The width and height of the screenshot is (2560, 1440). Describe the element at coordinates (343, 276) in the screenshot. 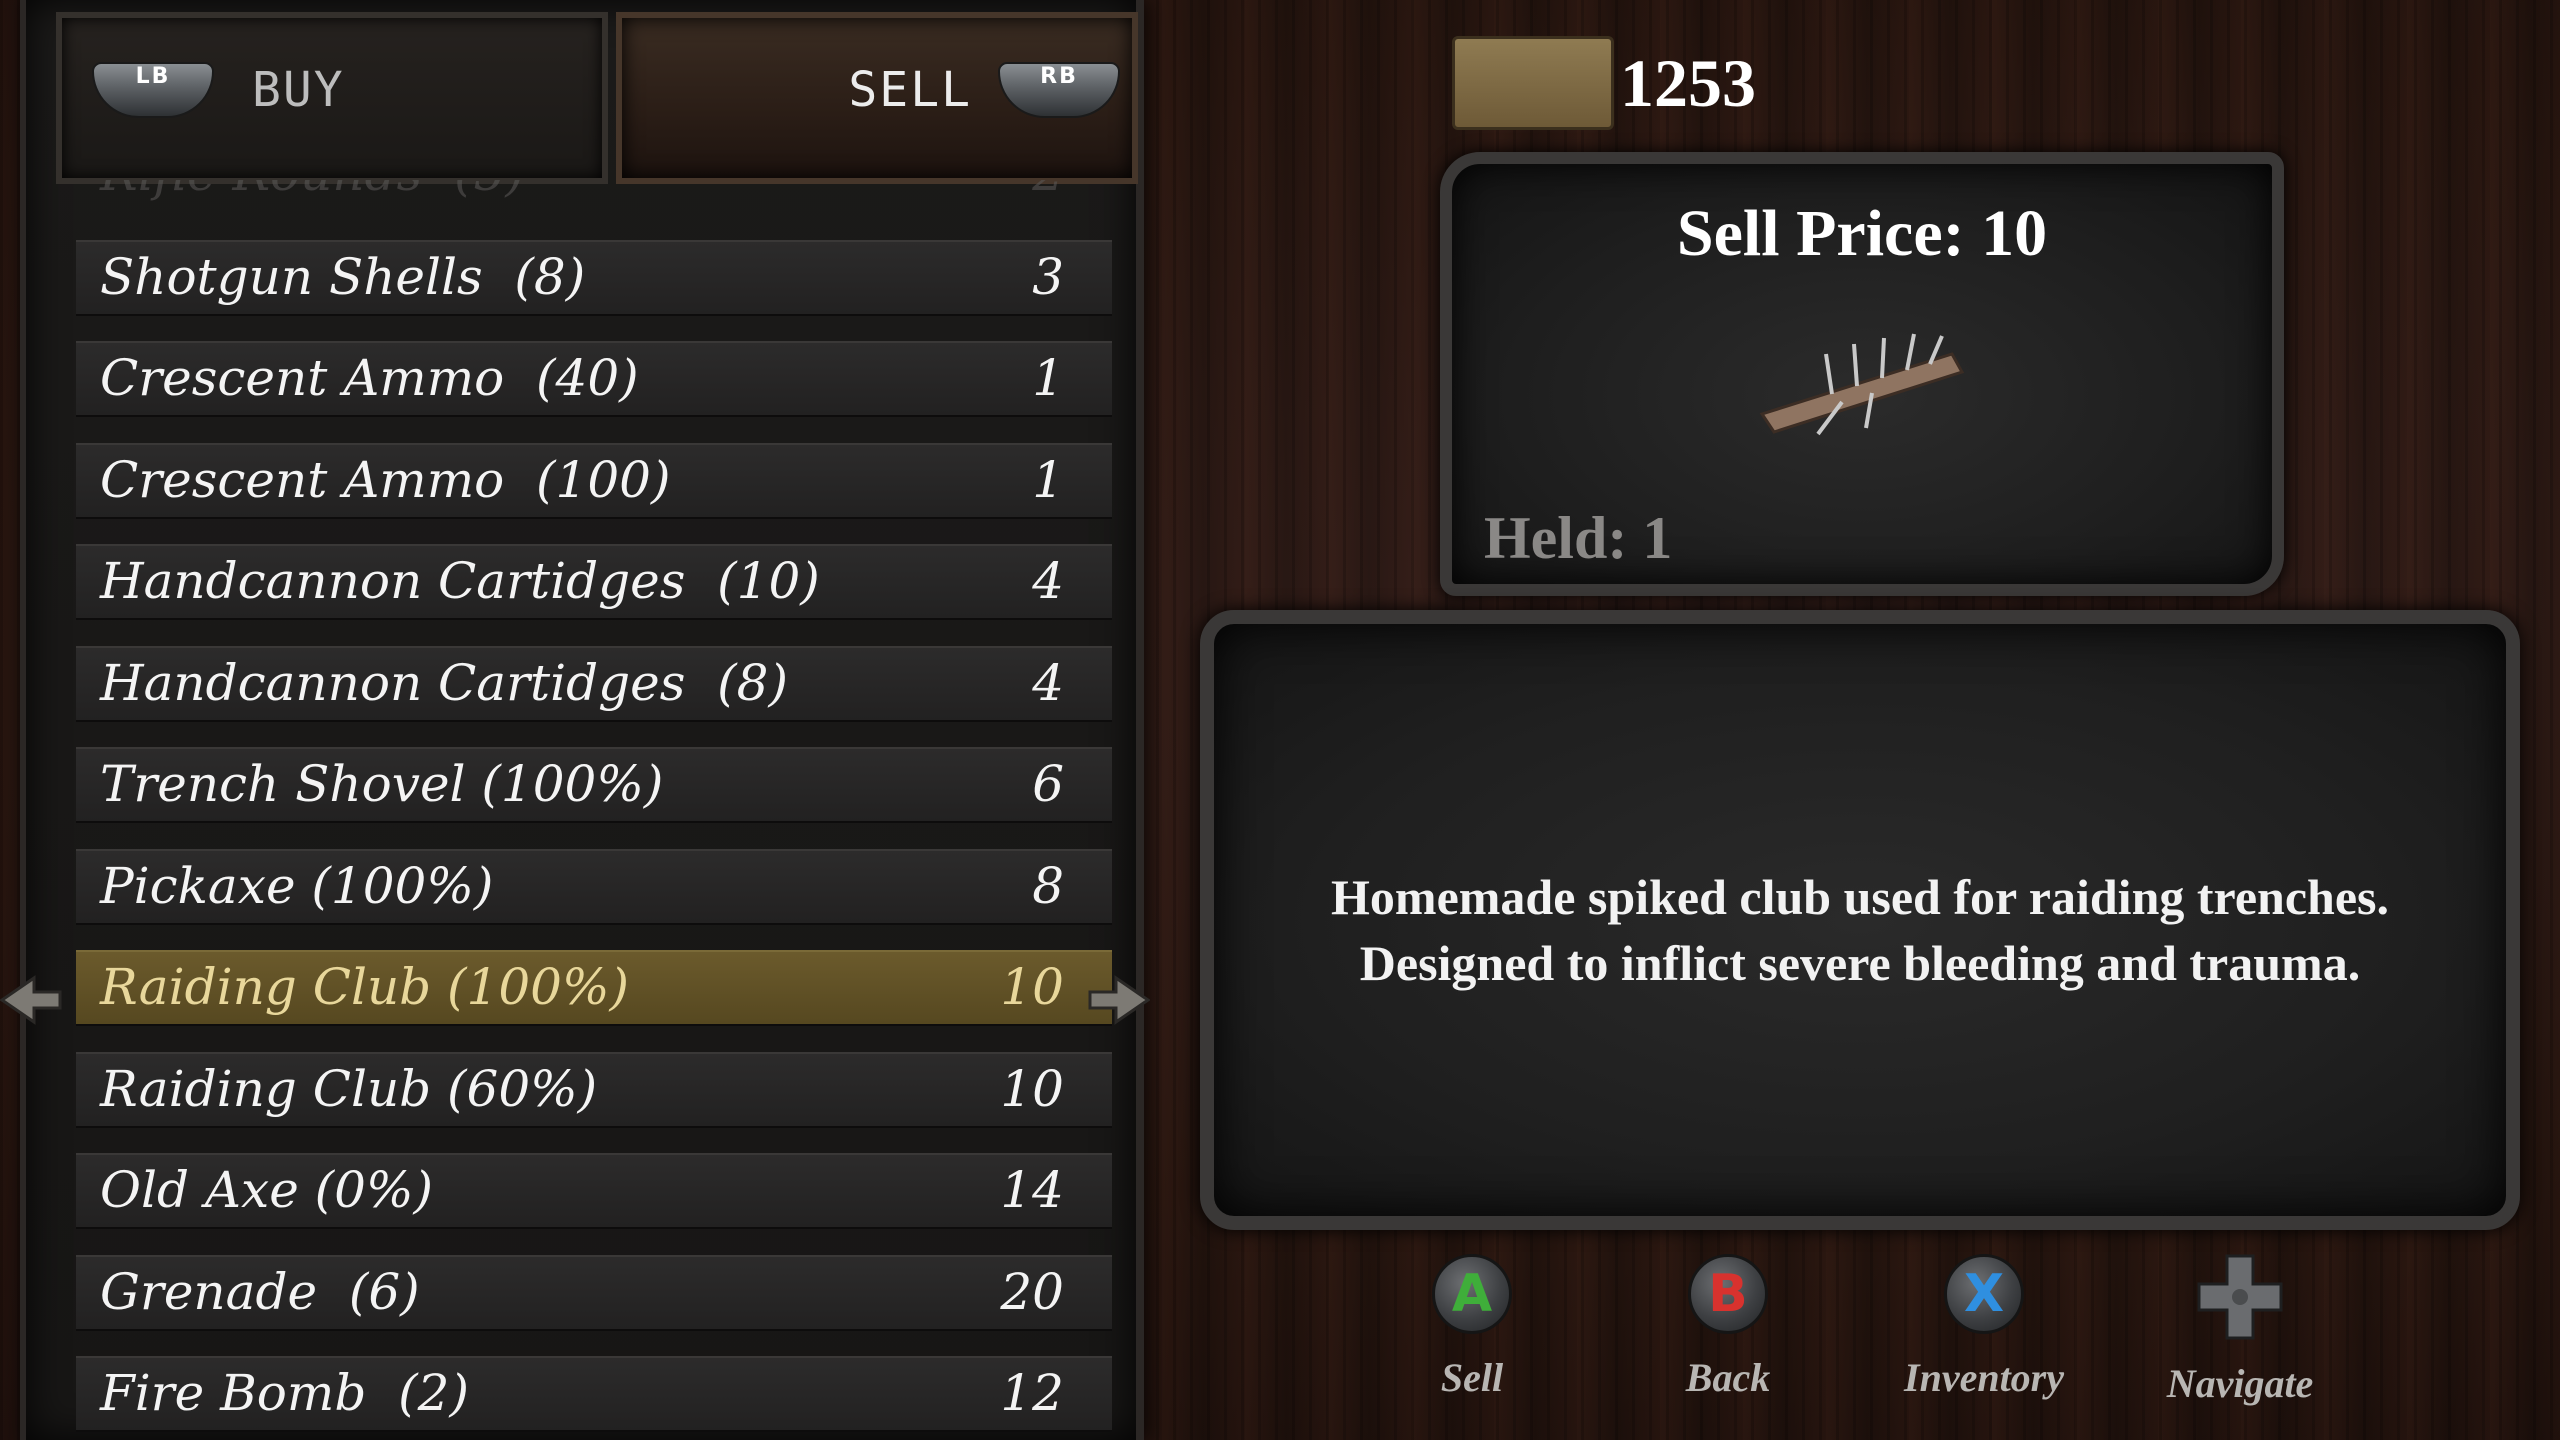

I see `item-name: Shotgun Shells (8)` at that location.